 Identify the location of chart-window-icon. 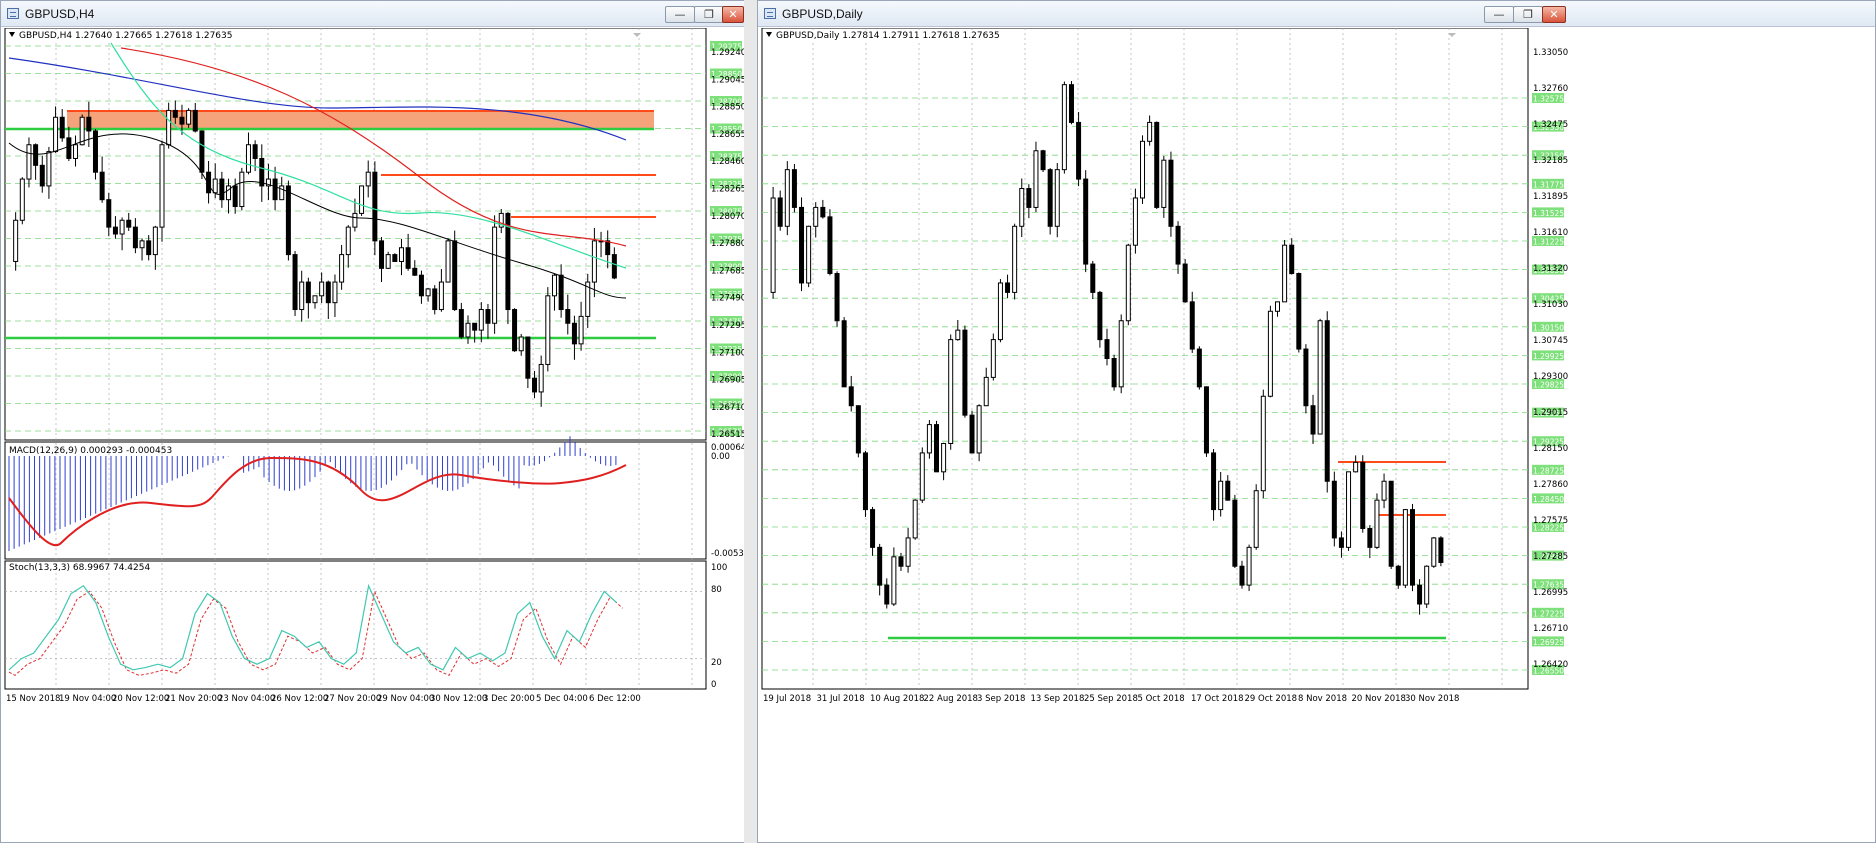
(13, 13).